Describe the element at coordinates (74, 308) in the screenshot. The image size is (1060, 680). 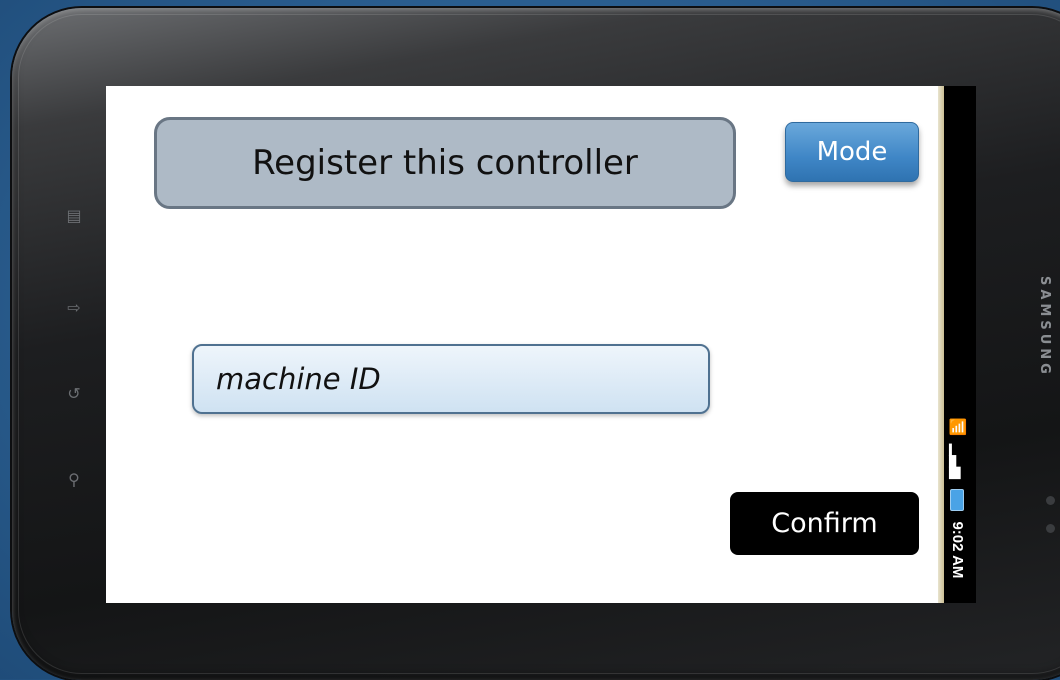
I see `home-icon: ⇨` at that location.